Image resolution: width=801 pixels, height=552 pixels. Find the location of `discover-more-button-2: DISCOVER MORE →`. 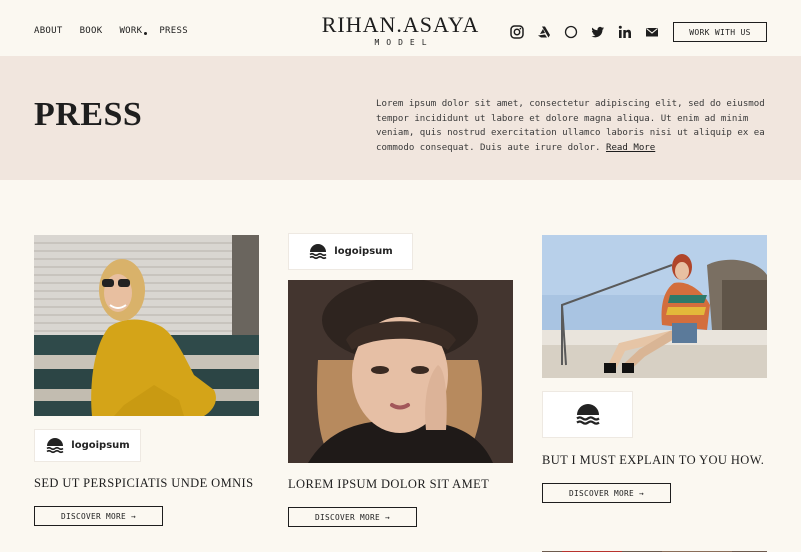

discover-more-button-2: DISCOVER MORE → is located at coordinates (352, 517).